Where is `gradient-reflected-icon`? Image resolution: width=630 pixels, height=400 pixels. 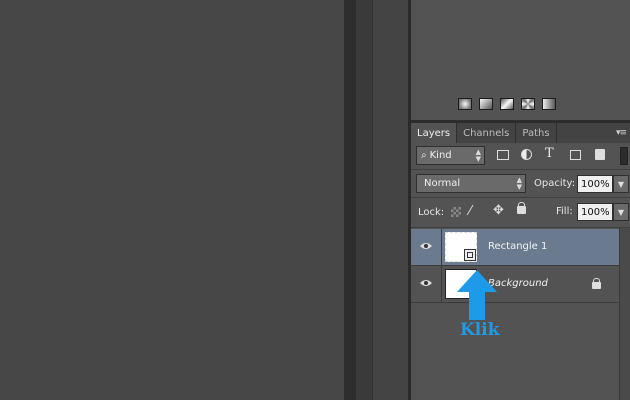
gradient-reflected-icon is located at coordinates (507, 104).